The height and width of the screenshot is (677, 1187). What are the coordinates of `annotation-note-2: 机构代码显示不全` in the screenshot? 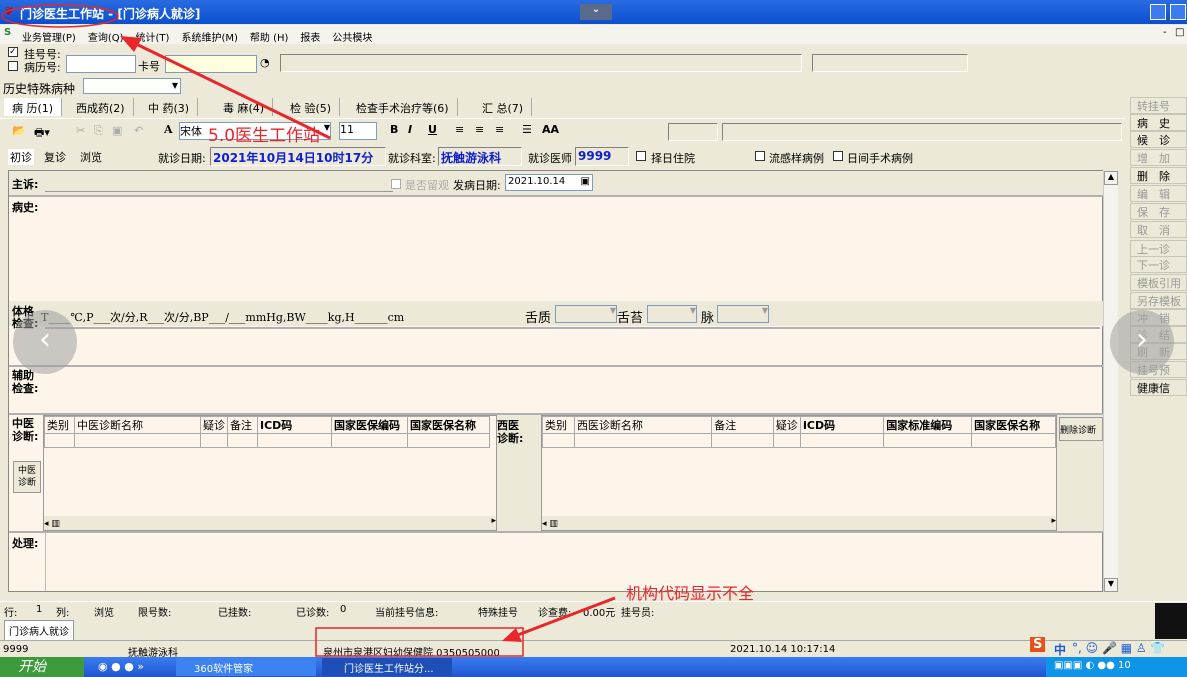 It's located at (690, 593).